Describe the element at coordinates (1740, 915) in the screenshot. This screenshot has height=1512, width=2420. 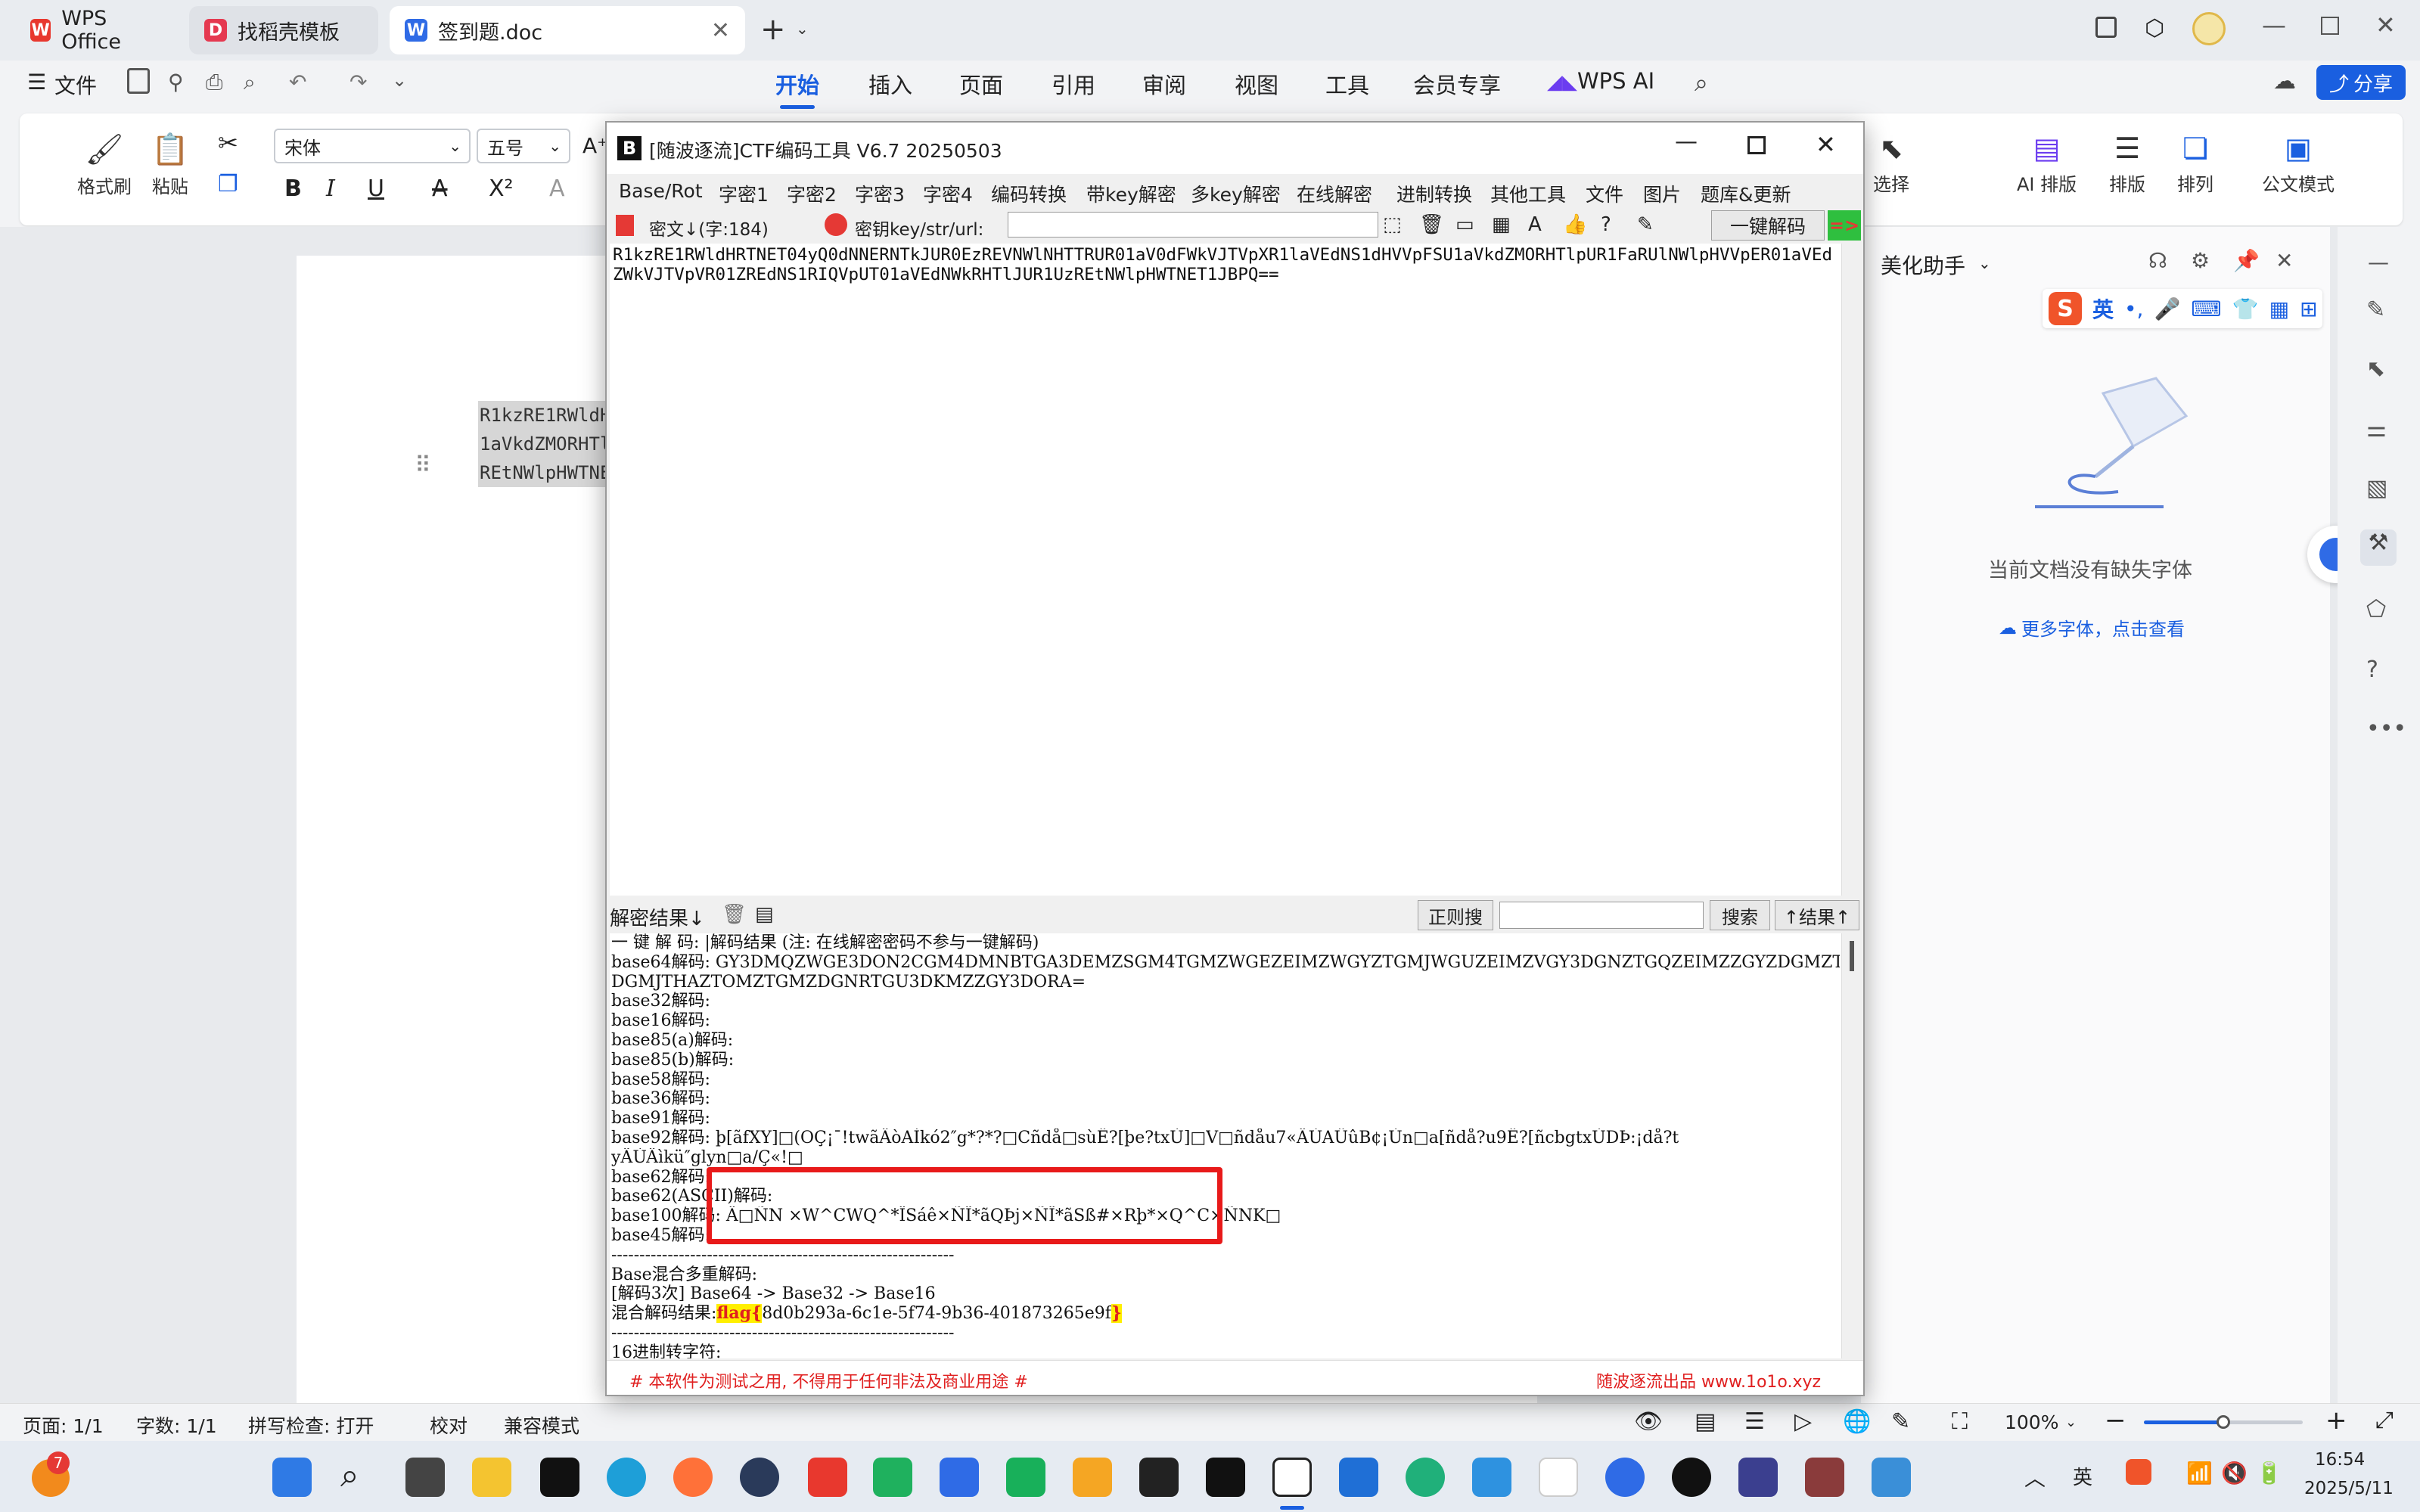
I see `search-button: 搜索` at that location.